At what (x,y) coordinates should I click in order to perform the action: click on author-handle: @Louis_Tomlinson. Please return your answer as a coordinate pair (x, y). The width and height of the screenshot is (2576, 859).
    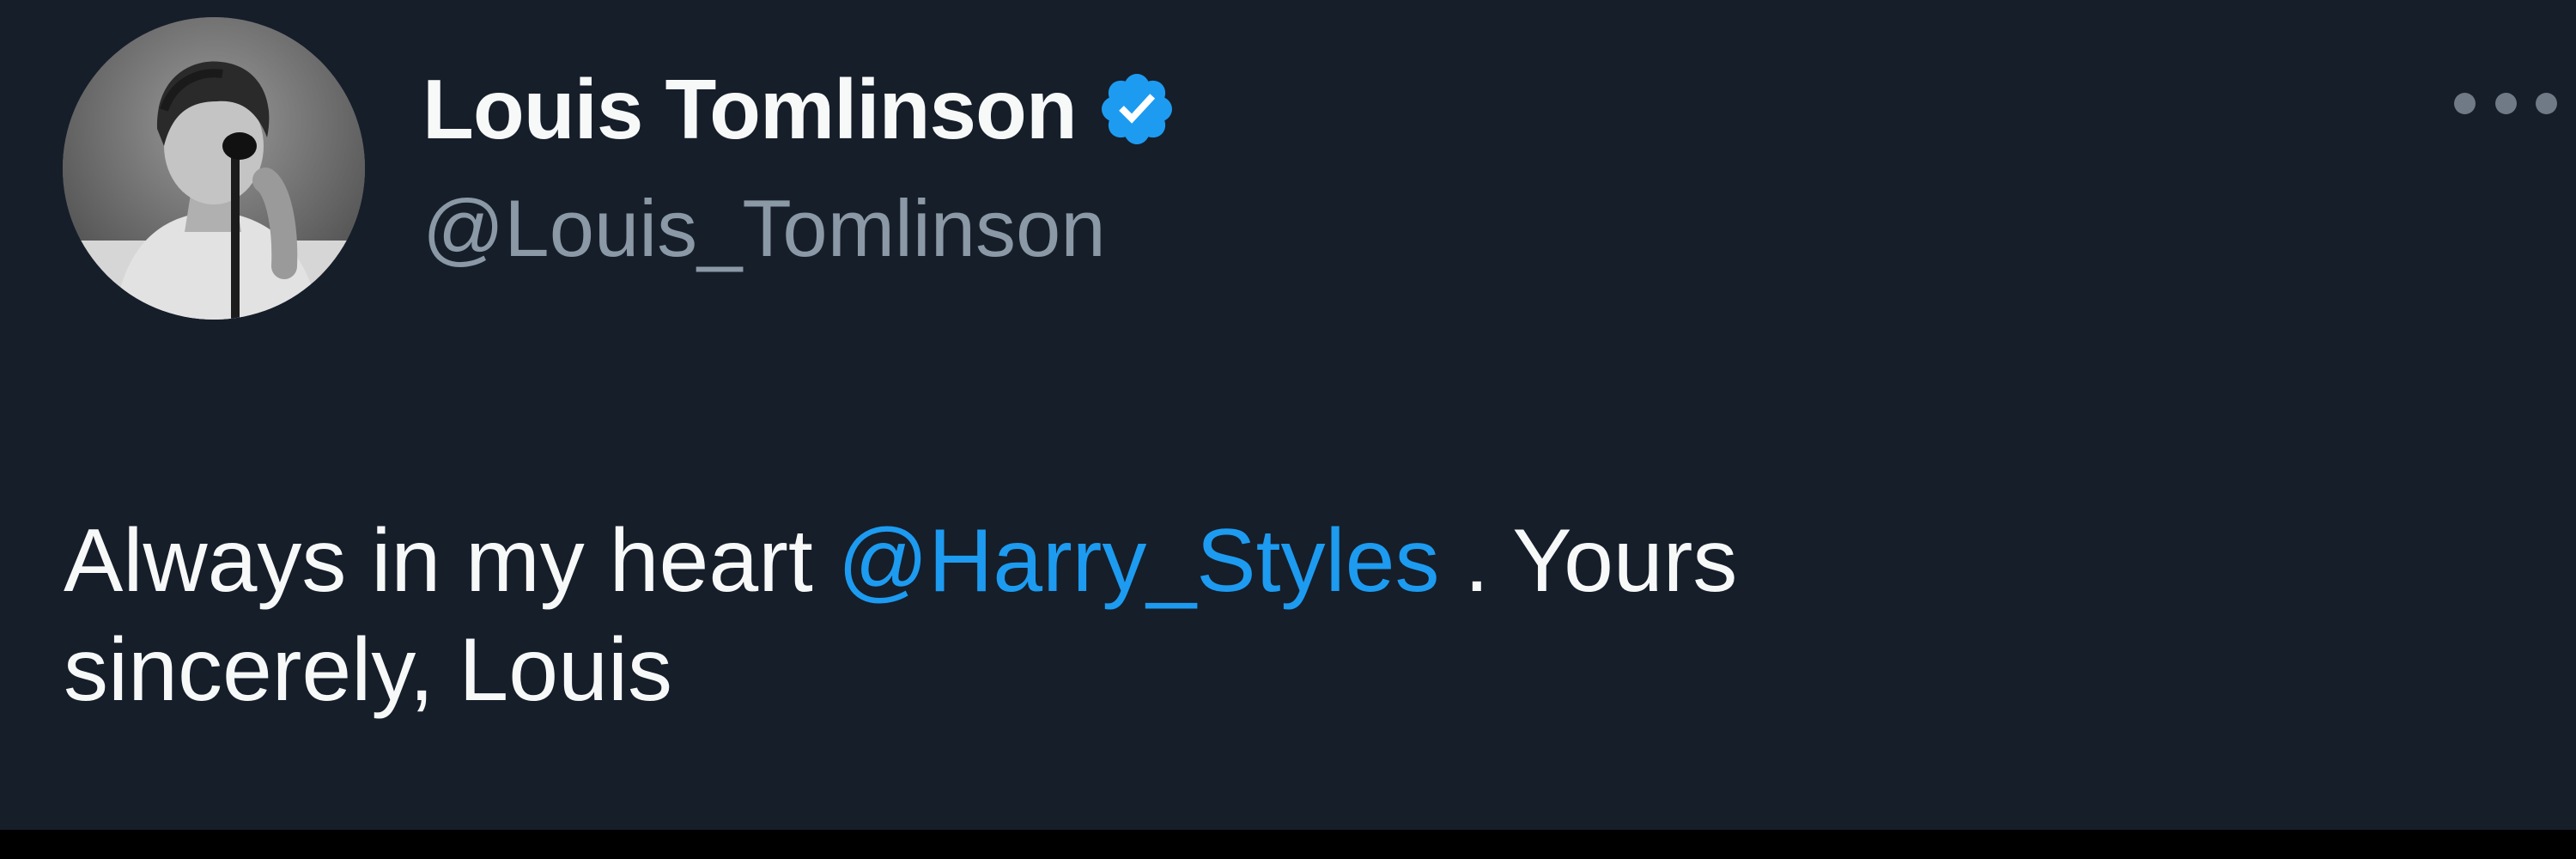
    Looking at the image, I should click on (764, 229).